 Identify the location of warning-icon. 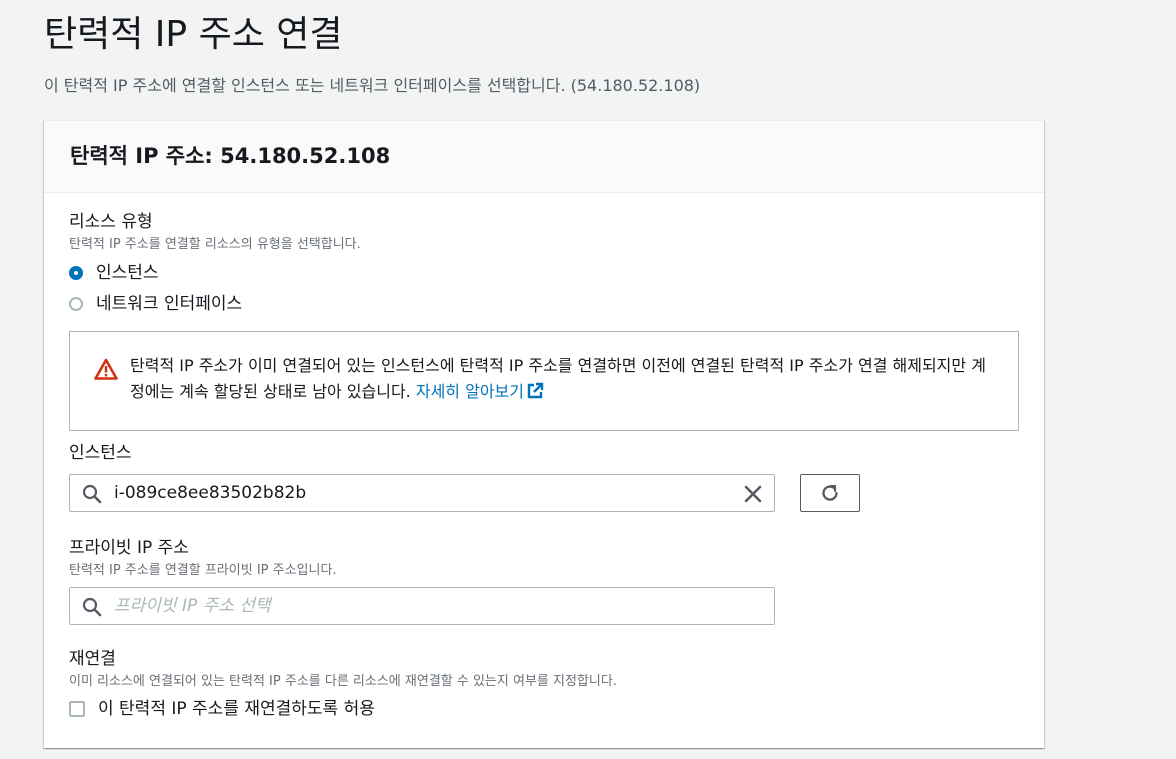
(106, 369).